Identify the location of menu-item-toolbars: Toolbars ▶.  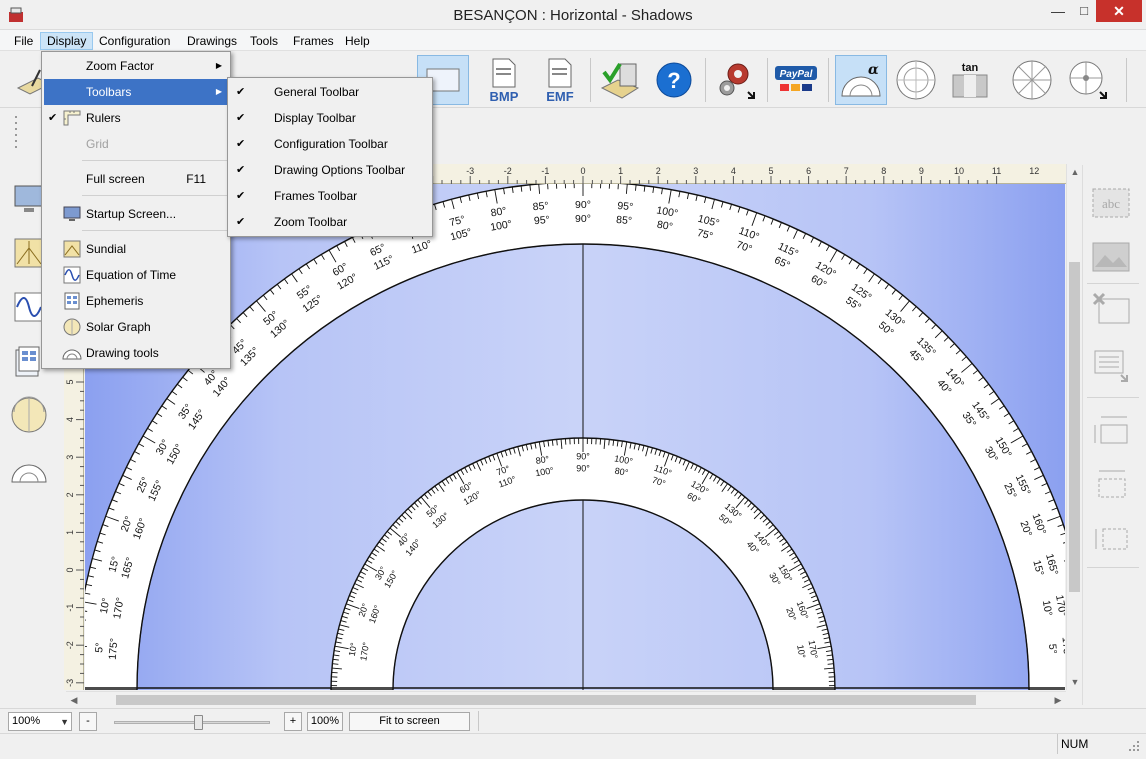
(136, 92).